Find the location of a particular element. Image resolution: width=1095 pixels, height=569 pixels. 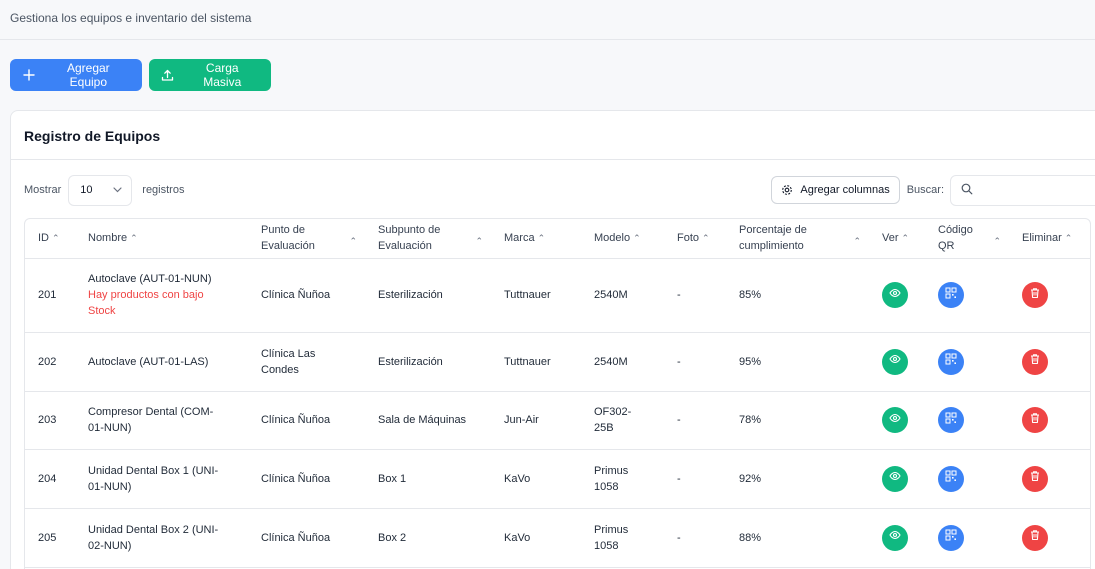

cell-ver is located at coordinates (897, 479).